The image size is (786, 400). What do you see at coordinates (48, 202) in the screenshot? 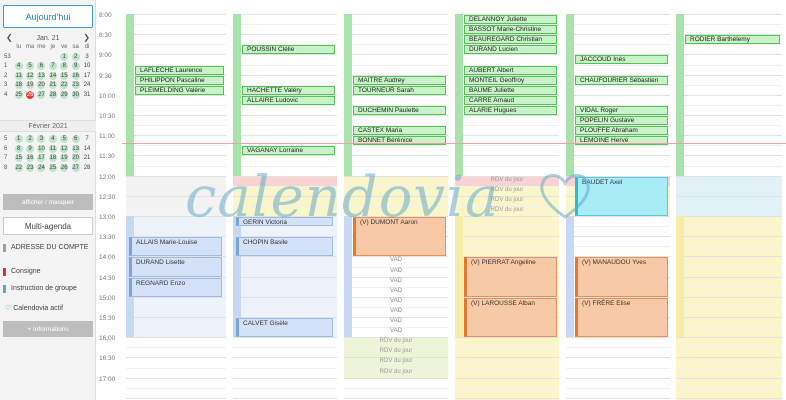
I see `toggle-button: afficher / masquer` at bounding box center [48, 202].